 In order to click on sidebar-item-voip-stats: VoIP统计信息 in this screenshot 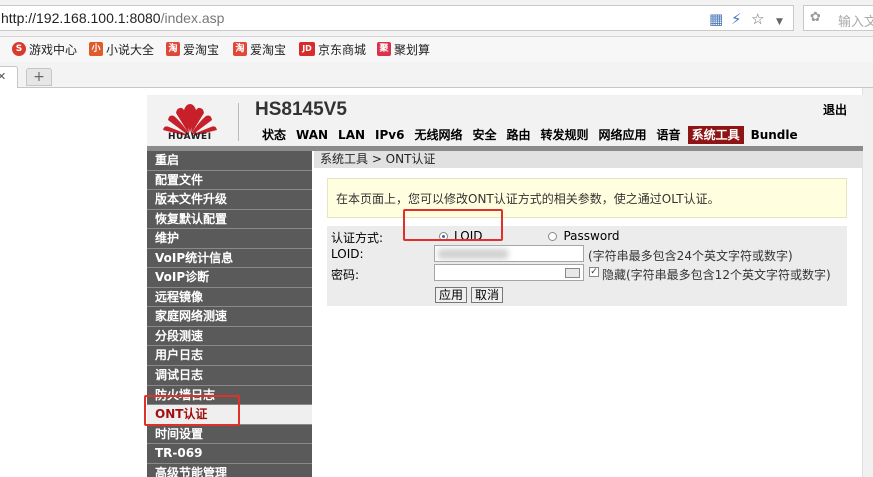, I will do `click(229, 258)`.